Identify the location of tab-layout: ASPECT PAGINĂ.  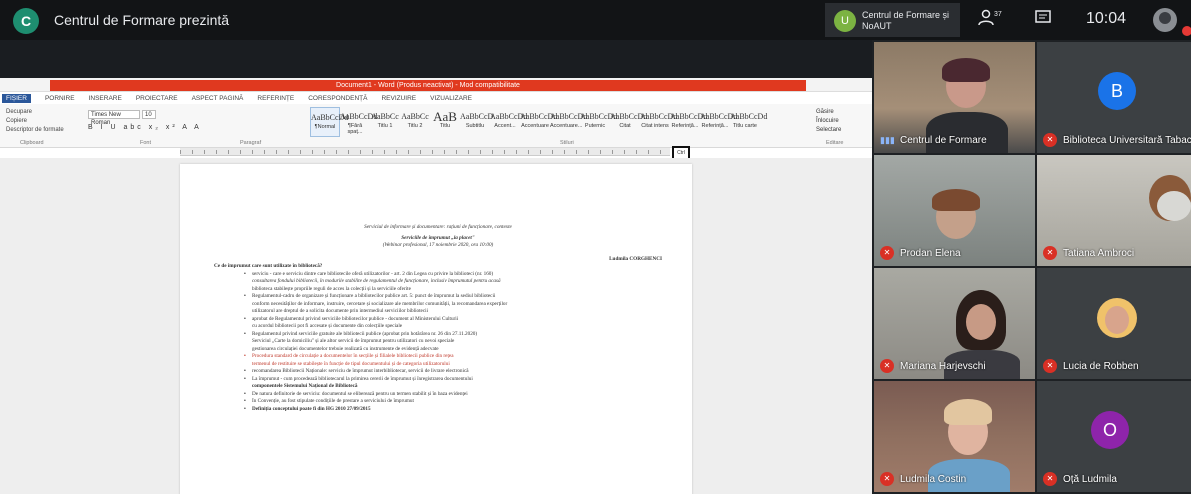
(218, 98).